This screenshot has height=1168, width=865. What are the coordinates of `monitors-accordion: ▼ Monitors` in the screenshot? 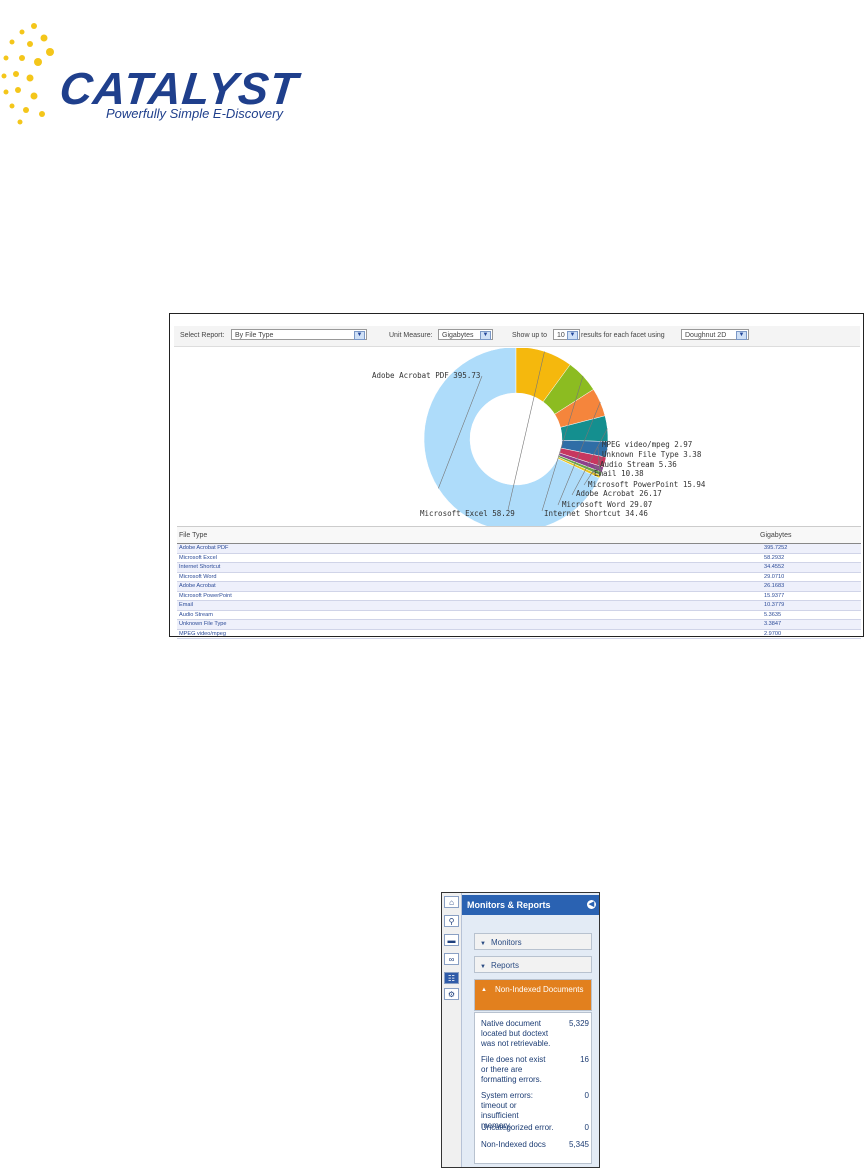 It's located at (533, 941).